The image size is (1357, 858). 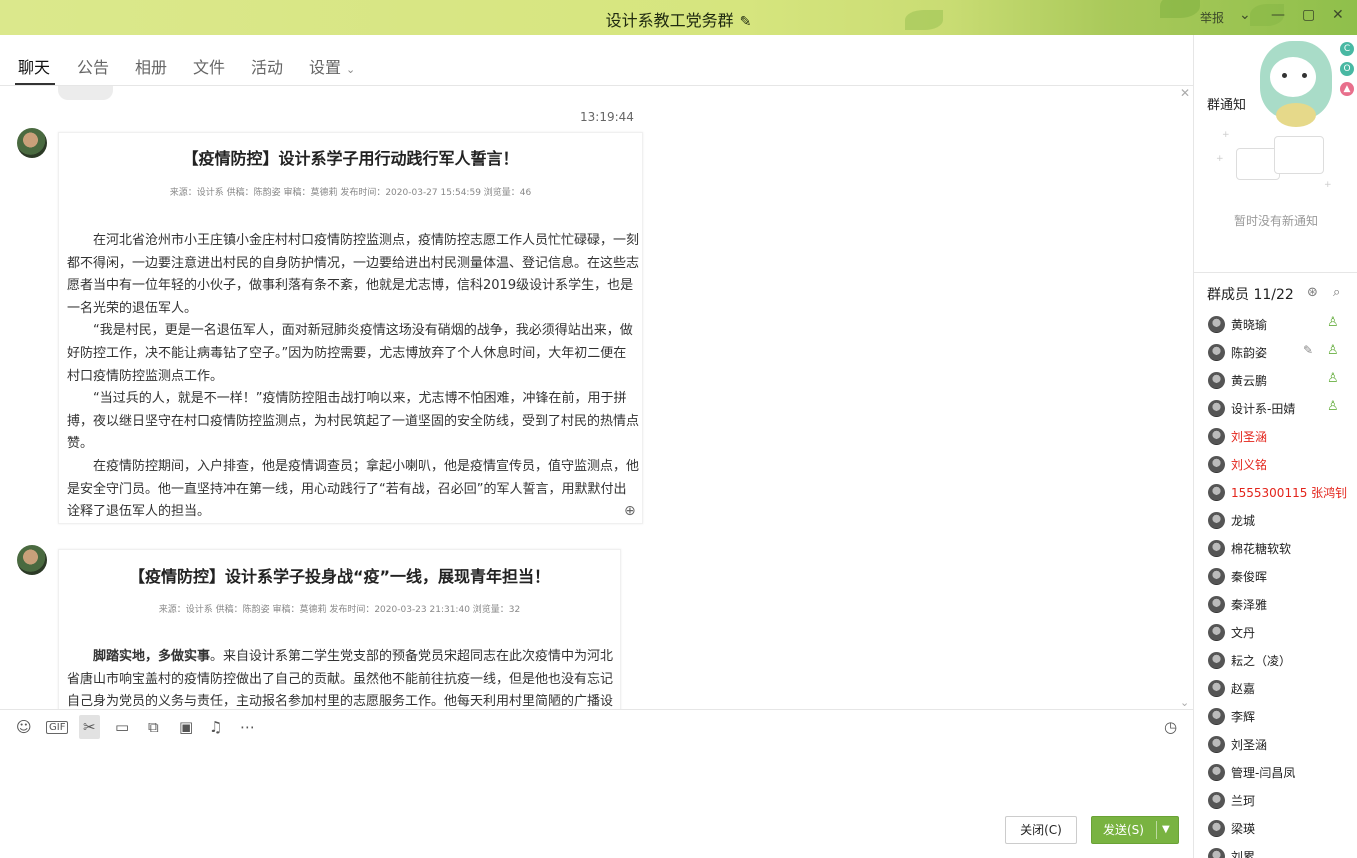 What do you see at coordinates (1282, 493) in the screenshot?
I see `member-row: 1555300115 张鸿钊` at bounding box center [1282, 493].